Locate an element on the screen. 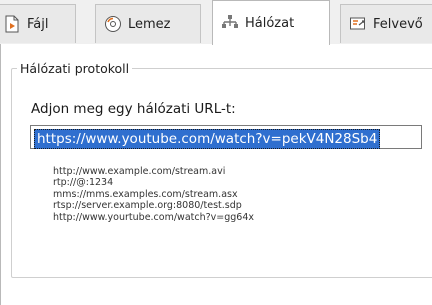 This screenshot has width=432, height=305. tab-bar: Fájl Lemez Hálózat Felvevő is located at coordinates (216, 22).